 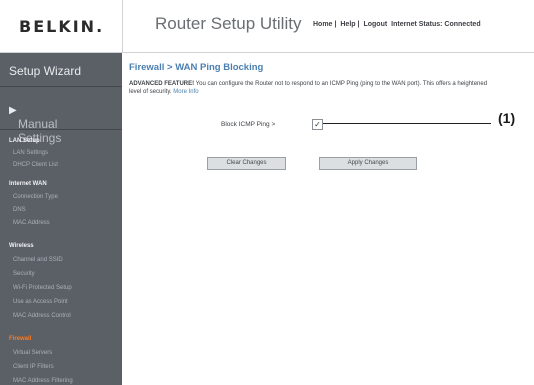 What do you see at coordinates (248, 124) in the screenshot?
I see `block-icmp-ping-label: Block ICMP Ping >` at bounding box center [248, 124].